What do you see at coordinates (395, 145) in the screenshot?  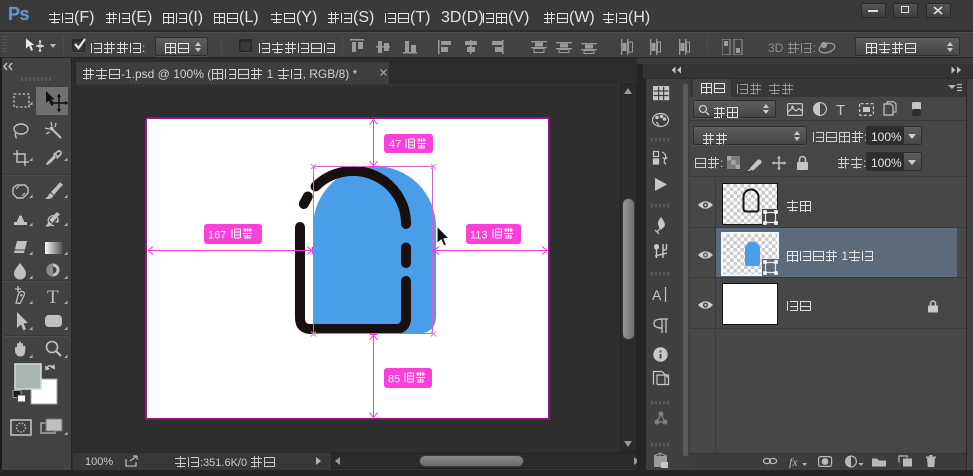 I see `svg-text: 47` at bounding box center [395, 145].